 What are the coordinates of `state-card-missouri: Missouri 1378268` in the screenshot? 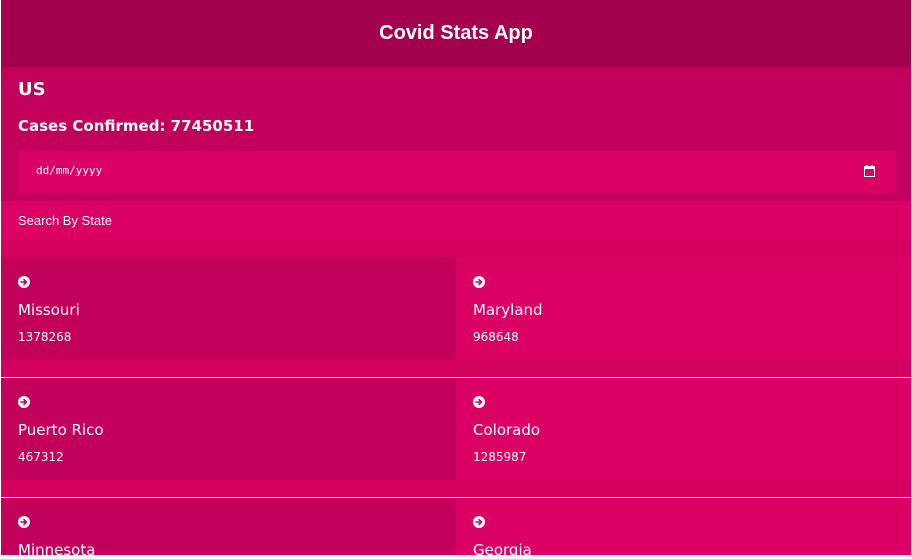 It's located at (228, 309).